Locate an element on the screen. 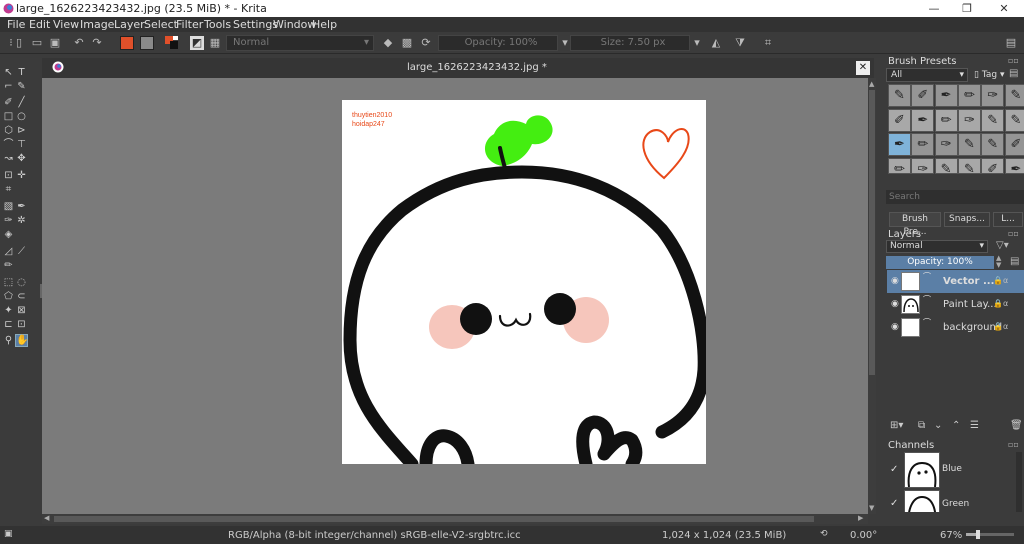 The height and width of the screenshot is (544, 1024). save-document-icon: ▣ is located at coordinates (55, 43).